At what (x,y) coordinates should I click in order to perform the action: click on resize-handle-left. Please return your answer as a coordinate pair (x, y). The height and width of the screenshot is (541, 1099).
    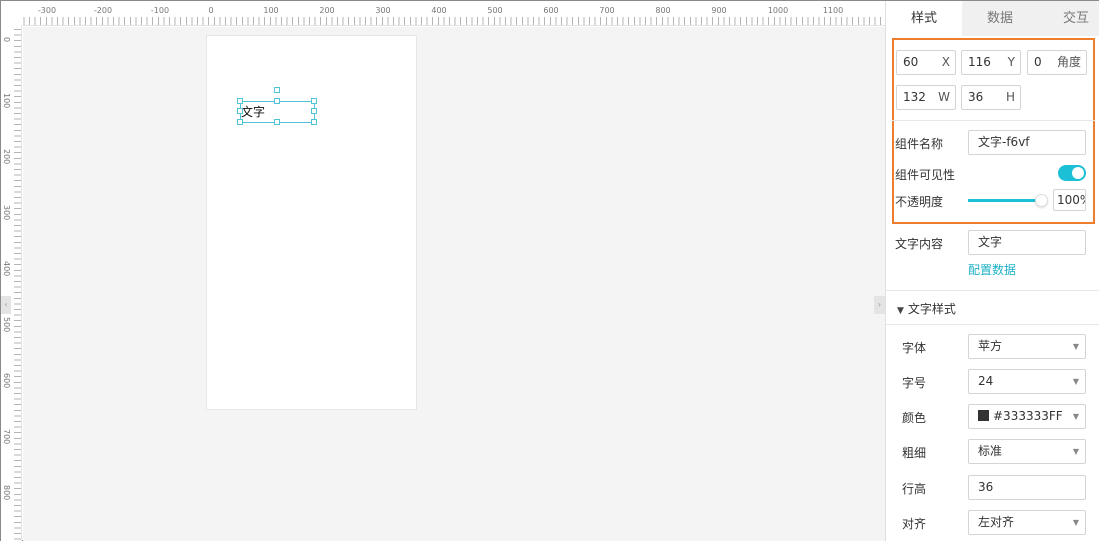
    Looking at the image, I should click on (240, 111).